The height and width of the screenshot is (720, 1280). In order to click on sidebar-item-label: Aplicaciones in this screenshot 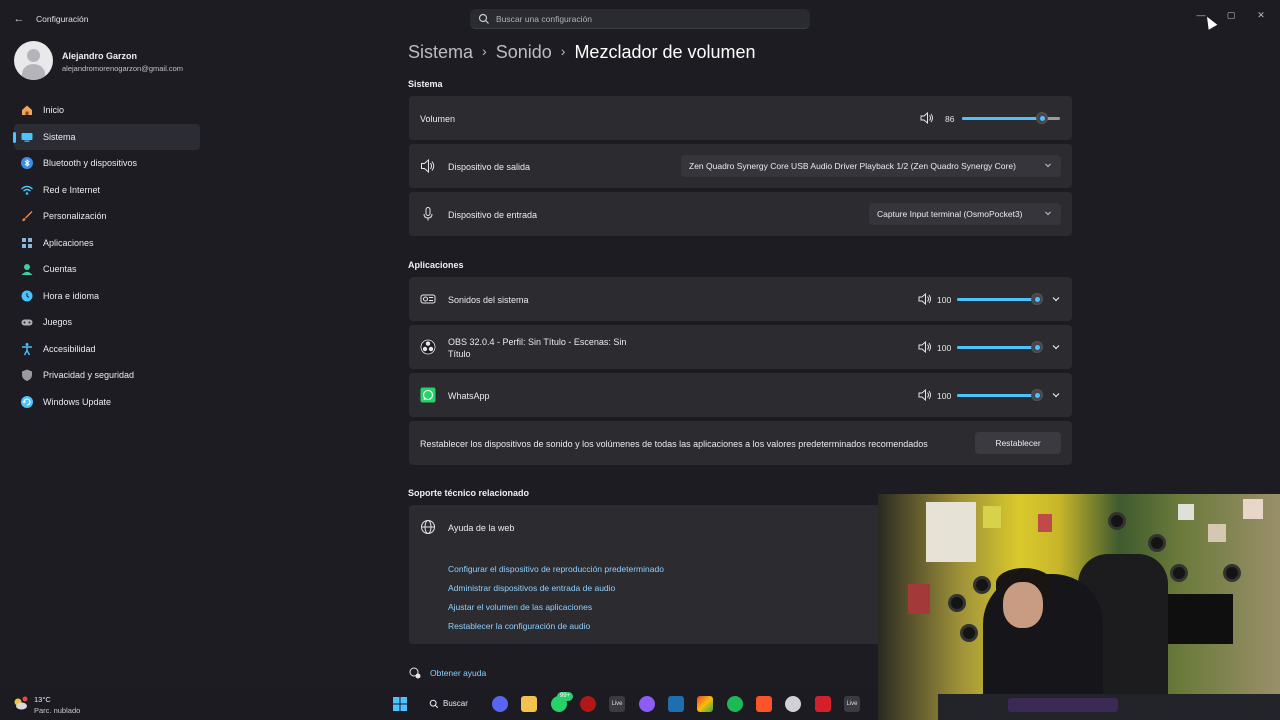, I will do `click(68, 242)`.